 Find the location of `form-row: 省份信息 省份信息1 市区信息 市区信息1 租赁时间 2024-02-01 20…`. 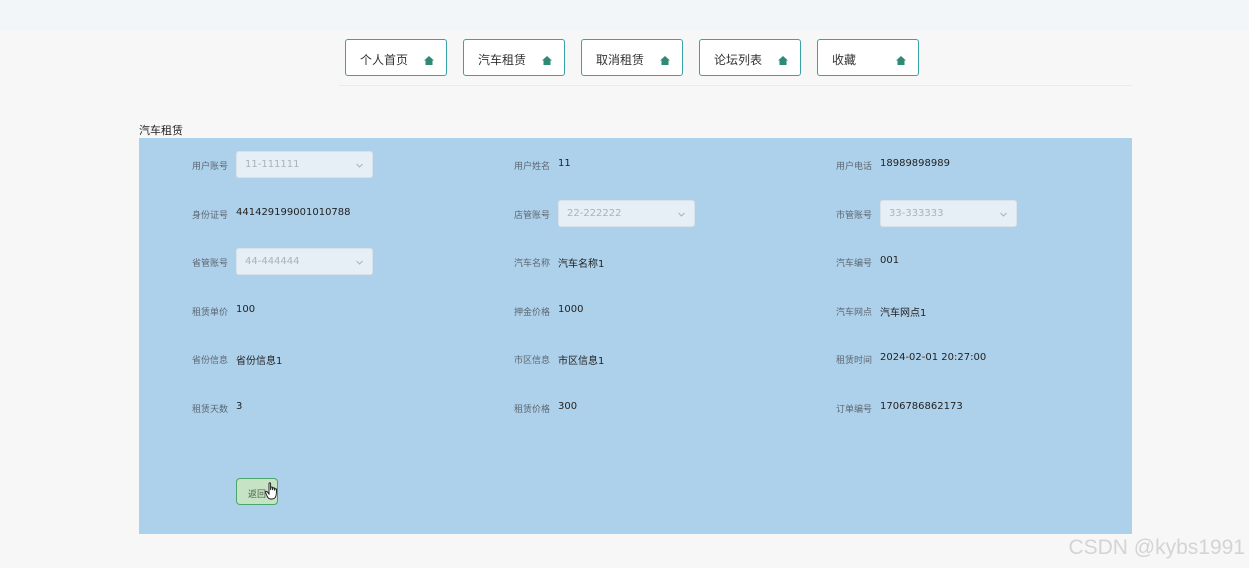

form-row: 省份信息 省份信息1 市区信息 市区信息1 租赁时间 2024-02-01 20… is located at coordinates (635, 360).